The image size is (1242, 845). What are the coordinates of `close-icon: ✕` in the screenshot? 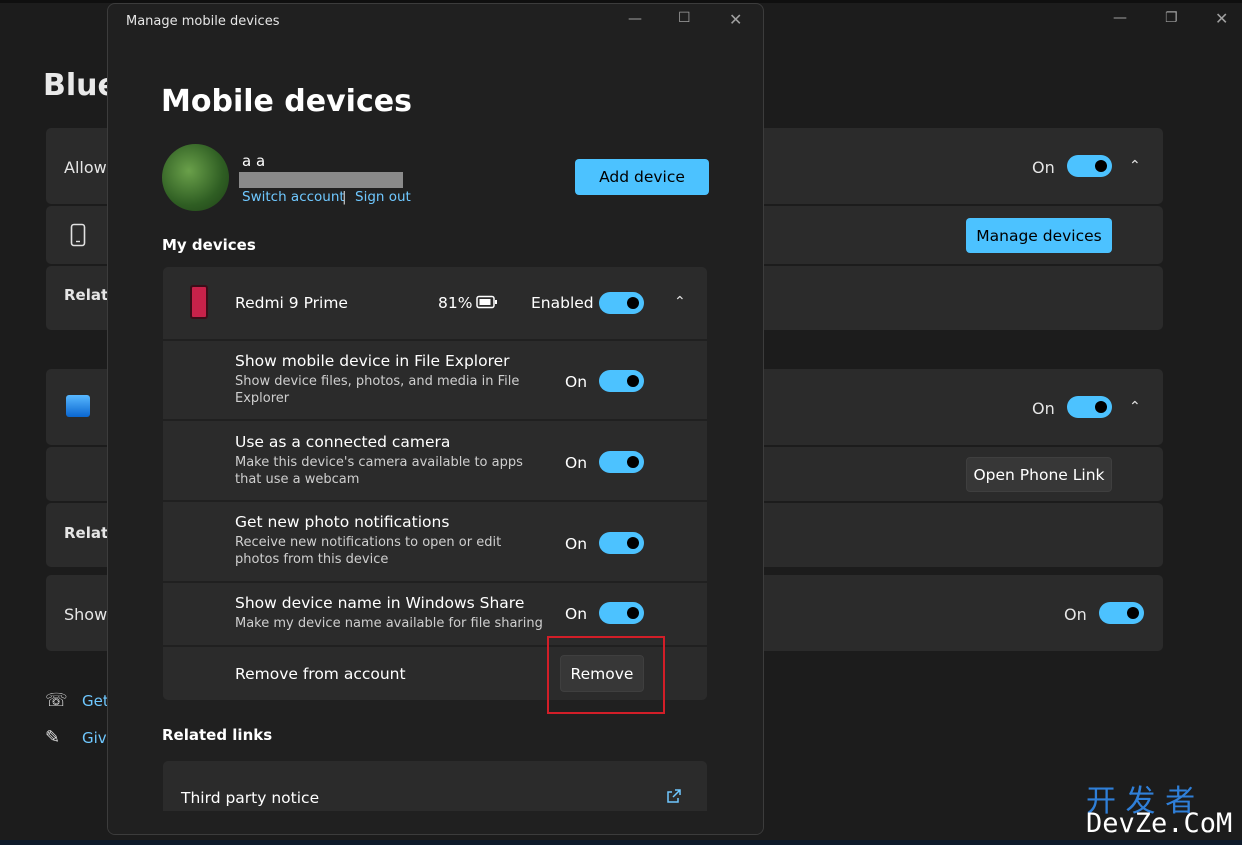 It's located at (1221, 18).